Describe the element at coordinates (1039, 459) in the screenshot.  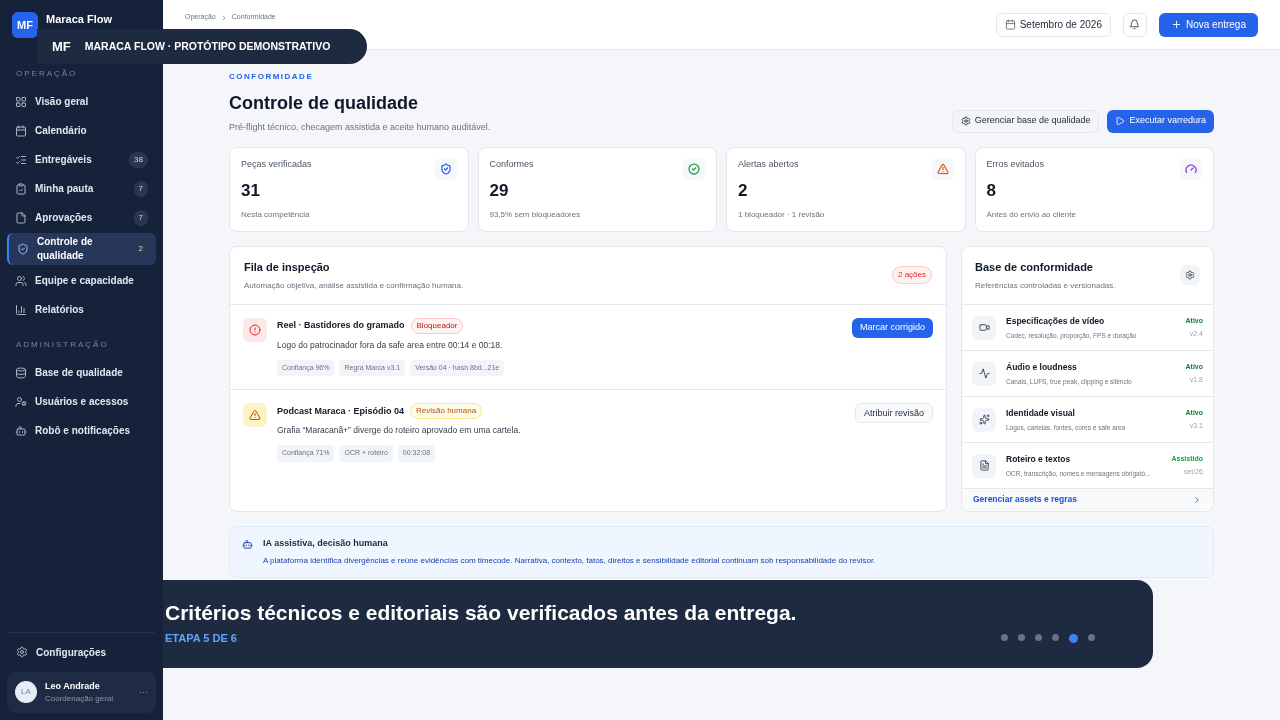
I see `rule-title: Roteiro e textos` at that location.